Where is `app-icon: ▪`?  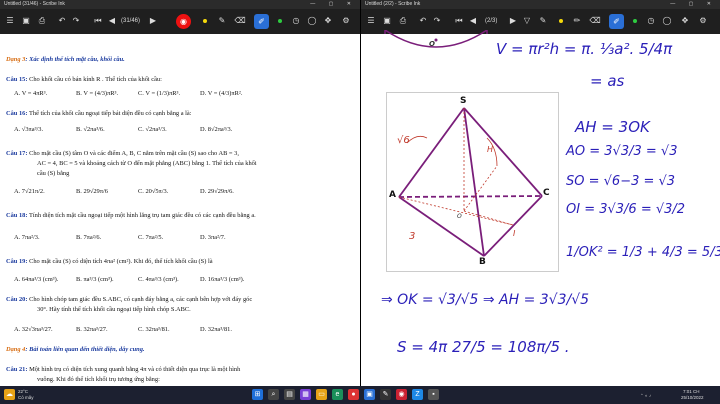
app-icon: ▪ is located at coordinates (433, 394).